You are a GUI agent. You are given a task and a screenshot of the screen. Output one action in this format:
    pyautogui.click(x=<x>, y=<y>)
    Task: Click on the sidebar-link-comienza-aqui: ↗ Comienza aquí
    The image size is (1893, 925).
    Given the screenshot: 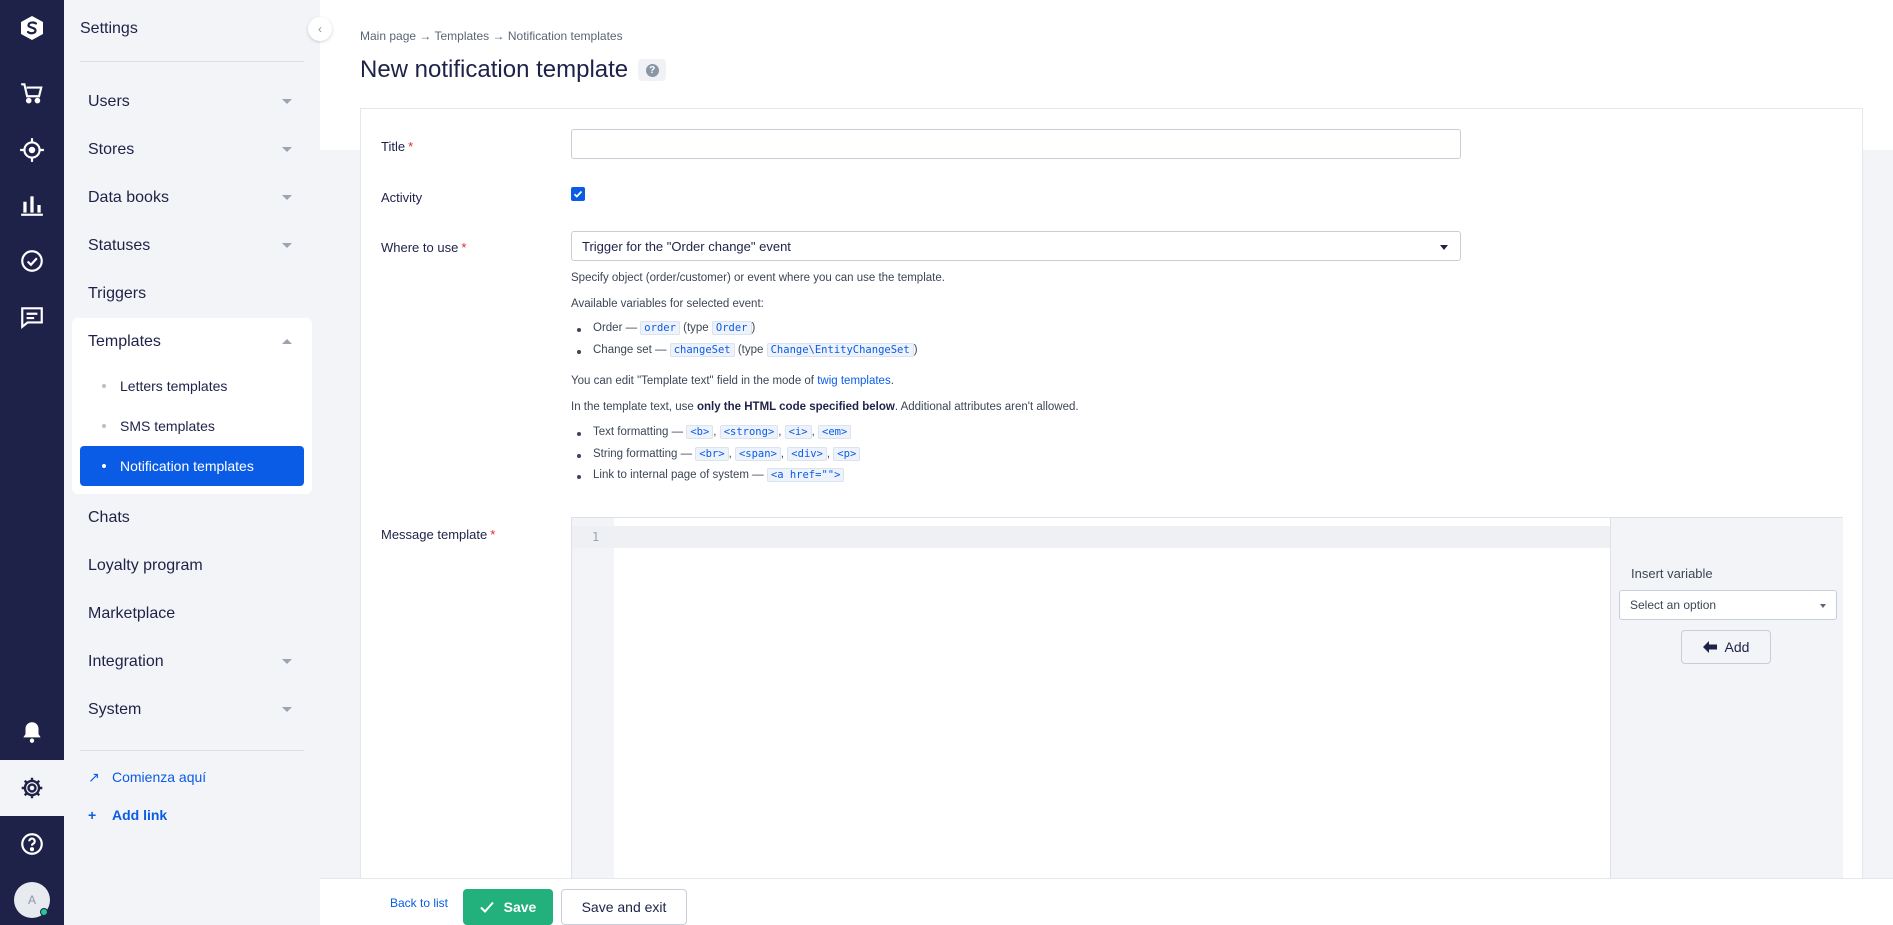 What is the action you would take?
    pyautogui.click(x=147, y=777)
    